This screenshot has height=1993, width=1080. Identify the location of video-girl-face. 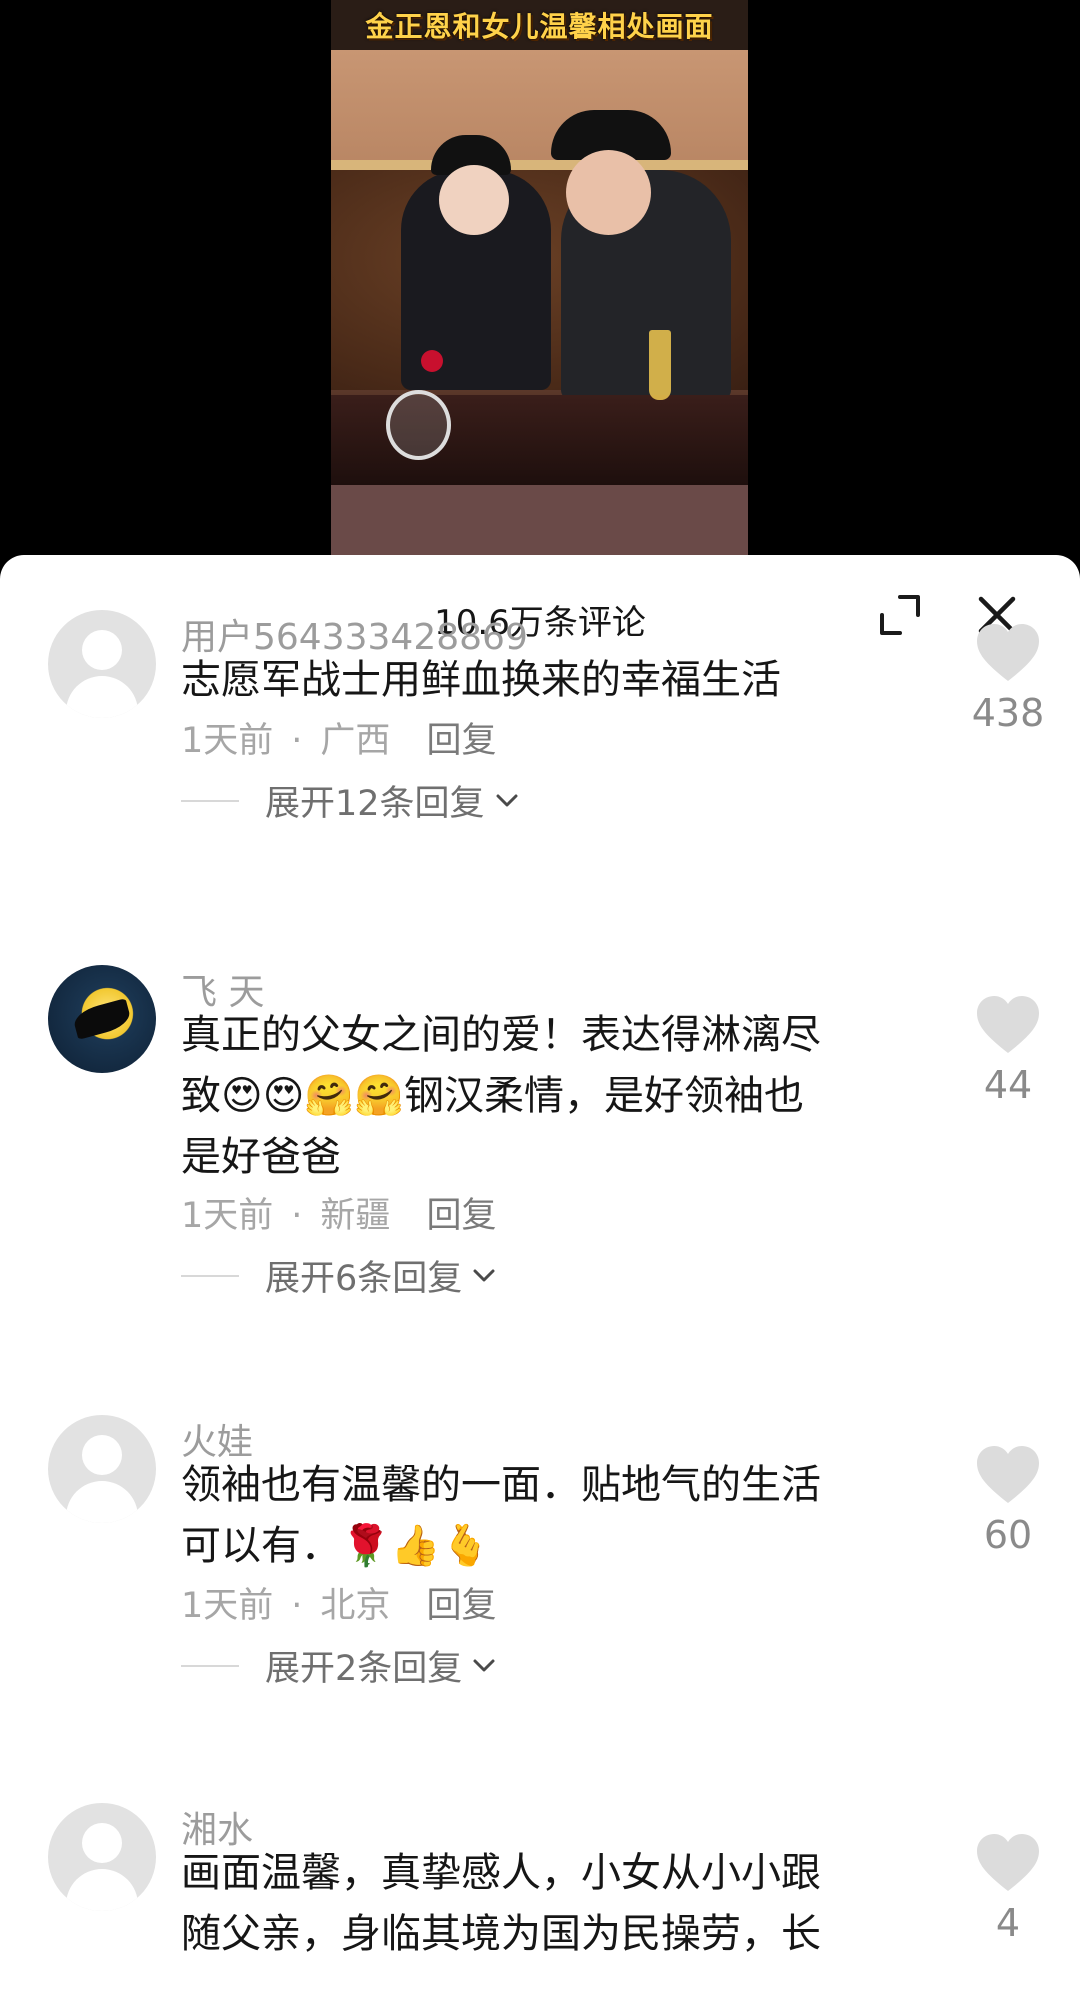
(474, 200).